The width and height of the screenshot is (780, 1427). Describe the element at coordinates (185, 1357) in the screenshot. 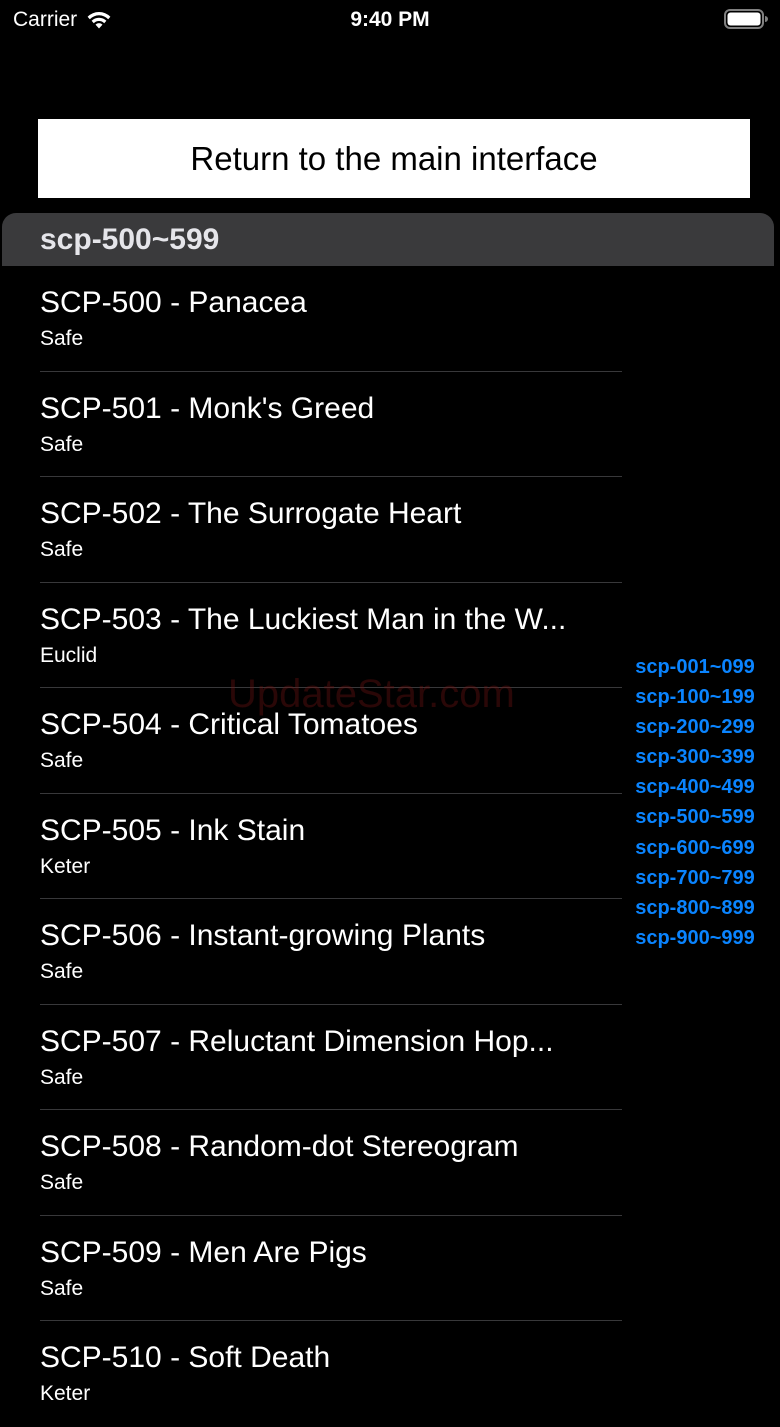

I see `item-title: SCP-510 - Soft Death` at that location.